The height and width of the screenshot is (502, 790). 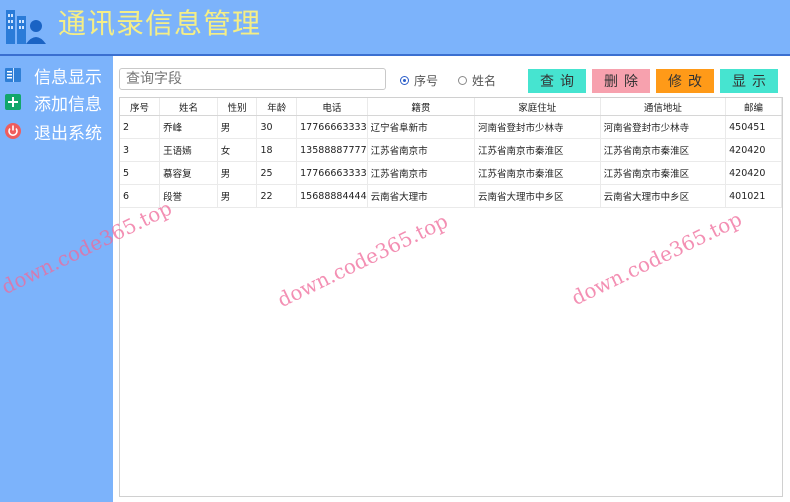 What do you see at coordinates (749, 81) in the screenshot?
I see `show-button: 显示` at bounding box center [749, 81].